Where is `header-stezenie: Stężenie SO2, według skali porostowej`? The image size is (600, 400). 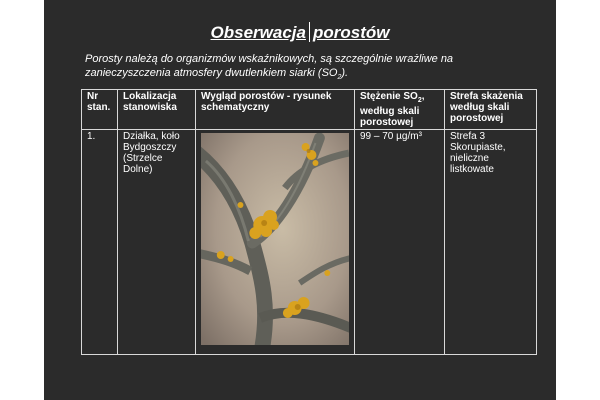 header-stezenie: Stężenie SO2, według skali porostowej is located at coordinates (399, 109).